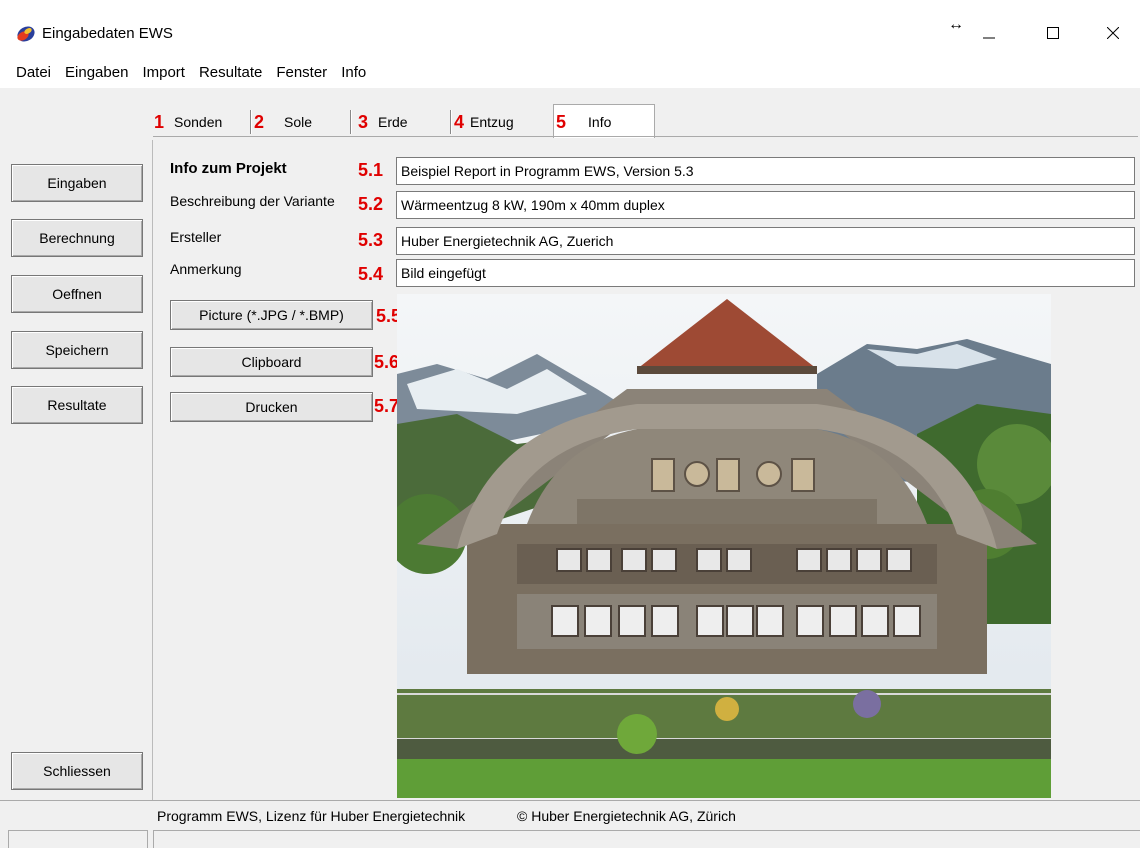  Describe the element at coordinates (645, 136) in the screenshot. I see `tab-baseline` at that location.